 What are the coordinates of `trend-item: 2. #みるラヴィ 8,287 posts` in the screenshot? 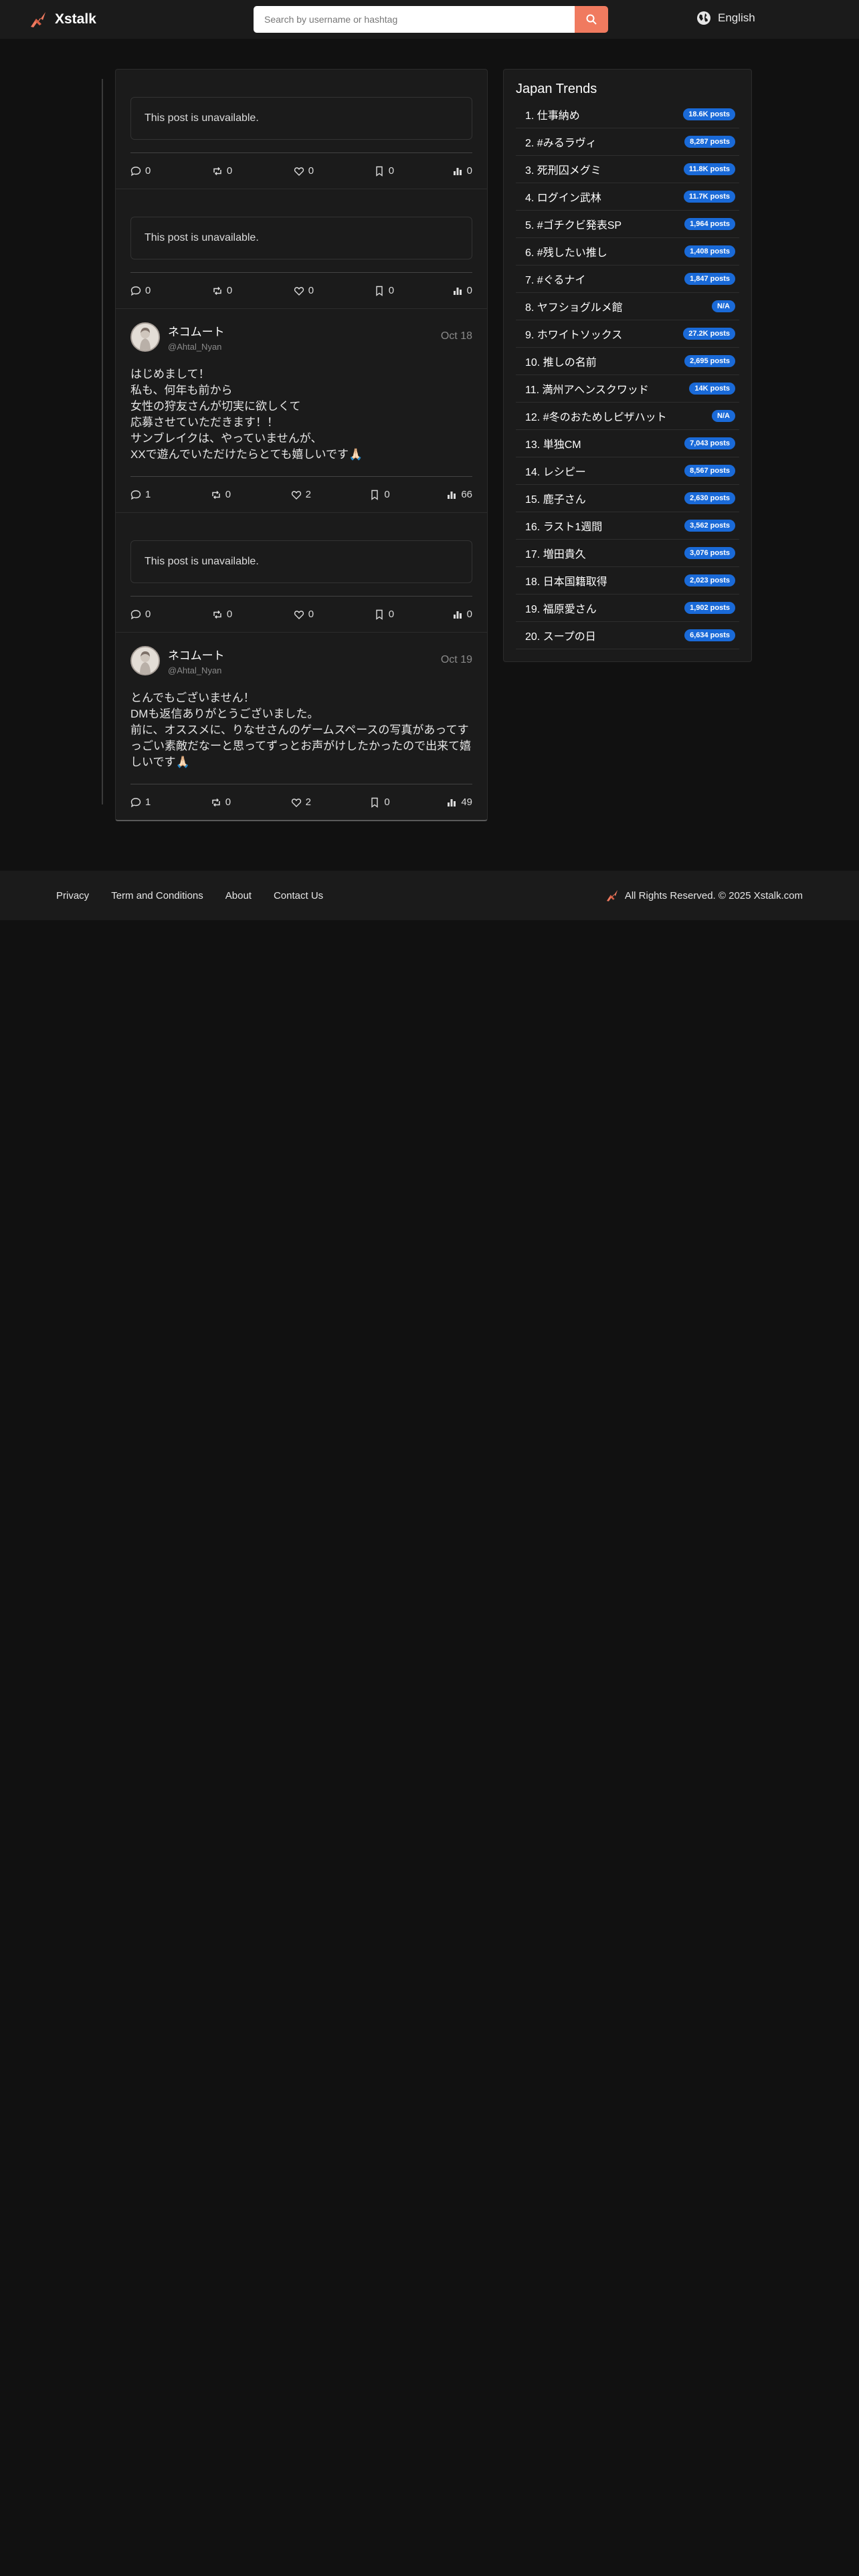 It's located at (627, 142).